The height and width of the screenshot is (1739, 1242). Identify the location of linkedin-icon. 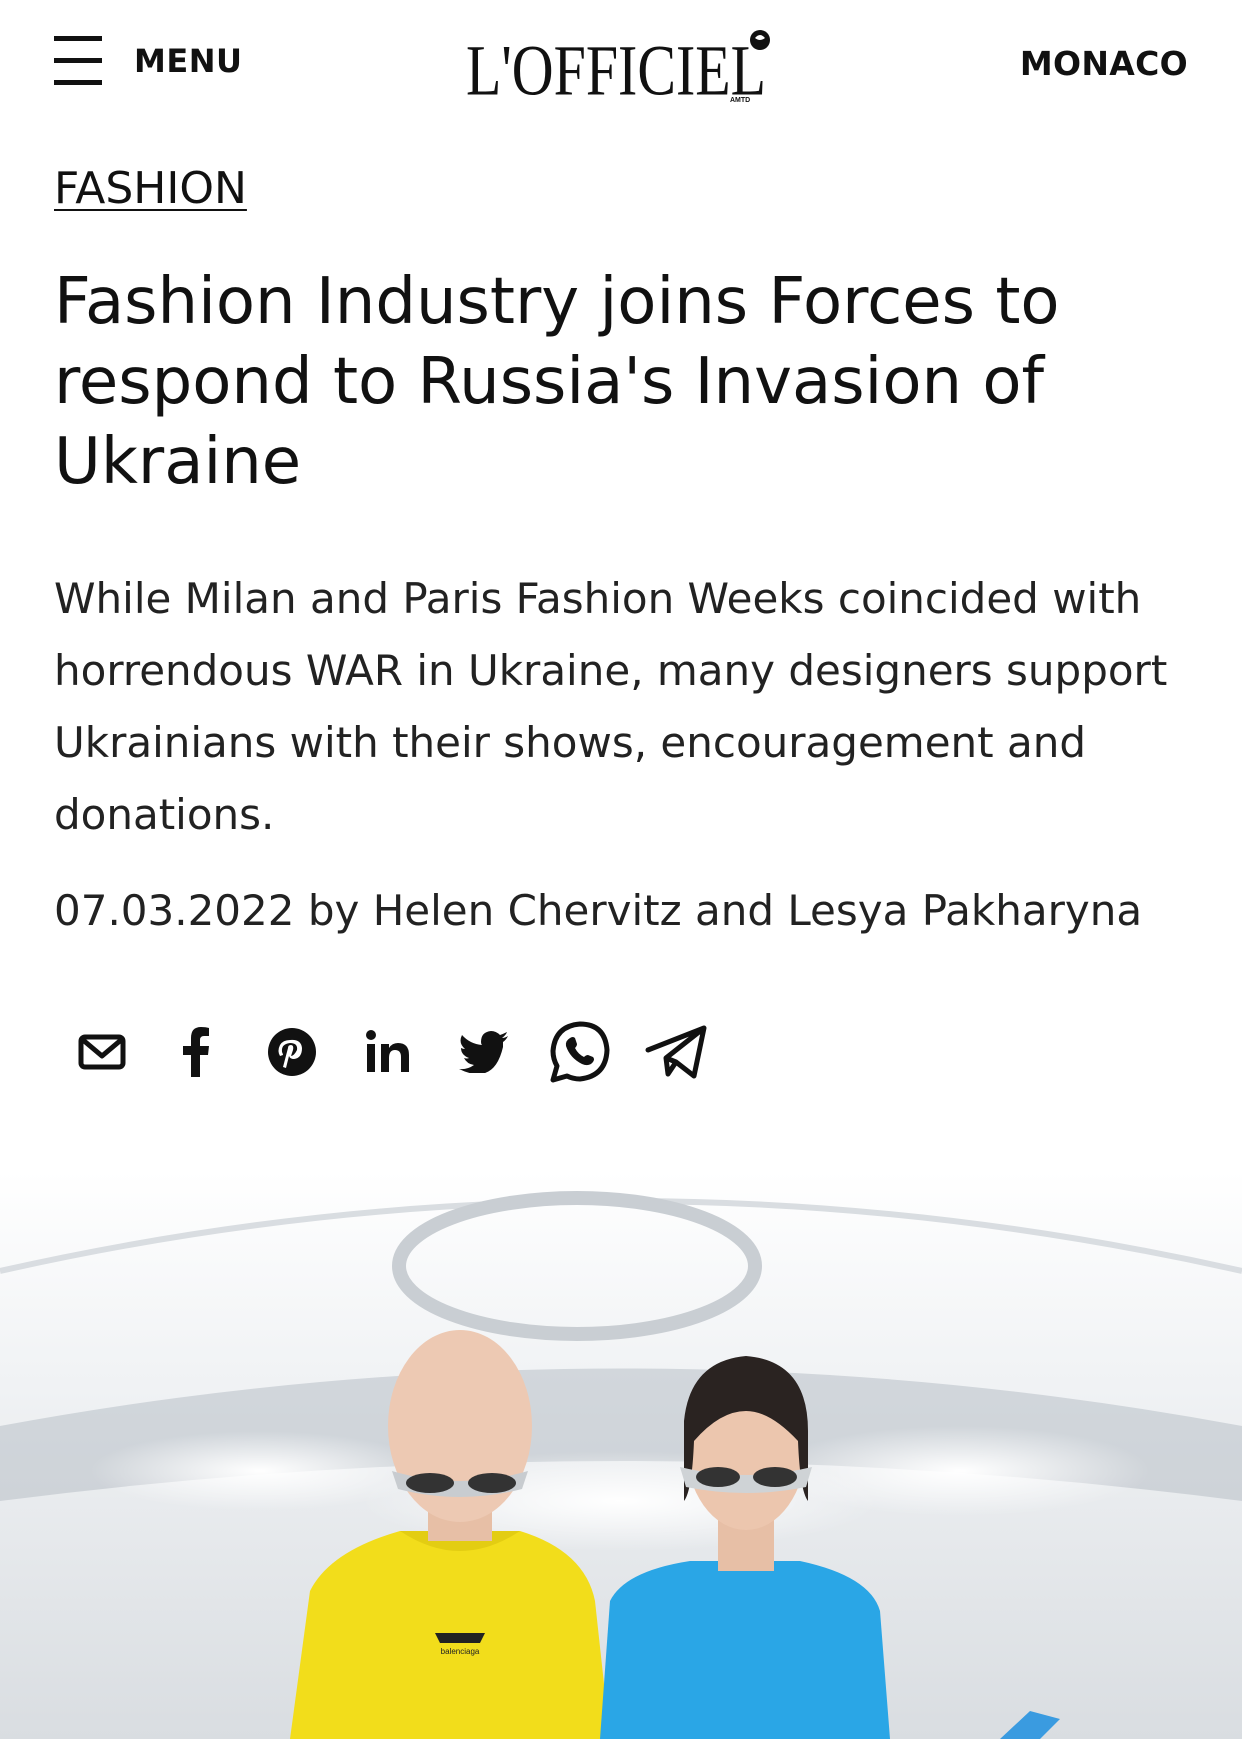
(388, 1052).